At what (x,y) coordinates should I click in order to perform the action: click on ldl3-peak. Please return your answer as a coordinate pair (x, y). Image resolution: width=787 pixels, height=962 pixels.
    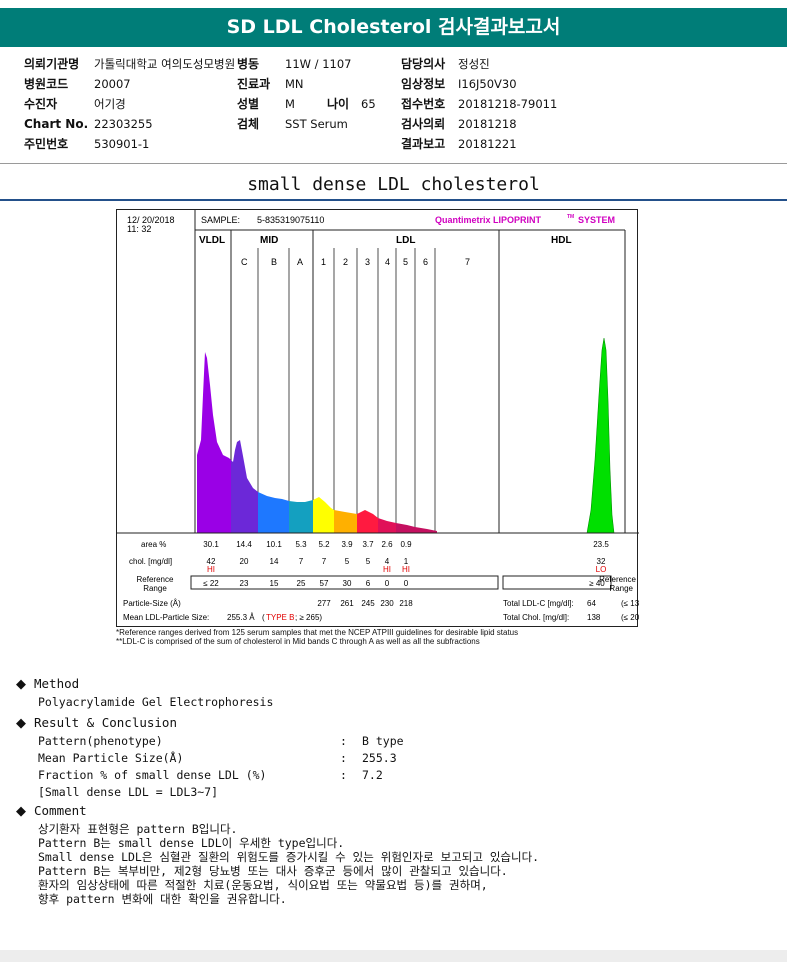
    Looking at the image, I should click on (367, 521).